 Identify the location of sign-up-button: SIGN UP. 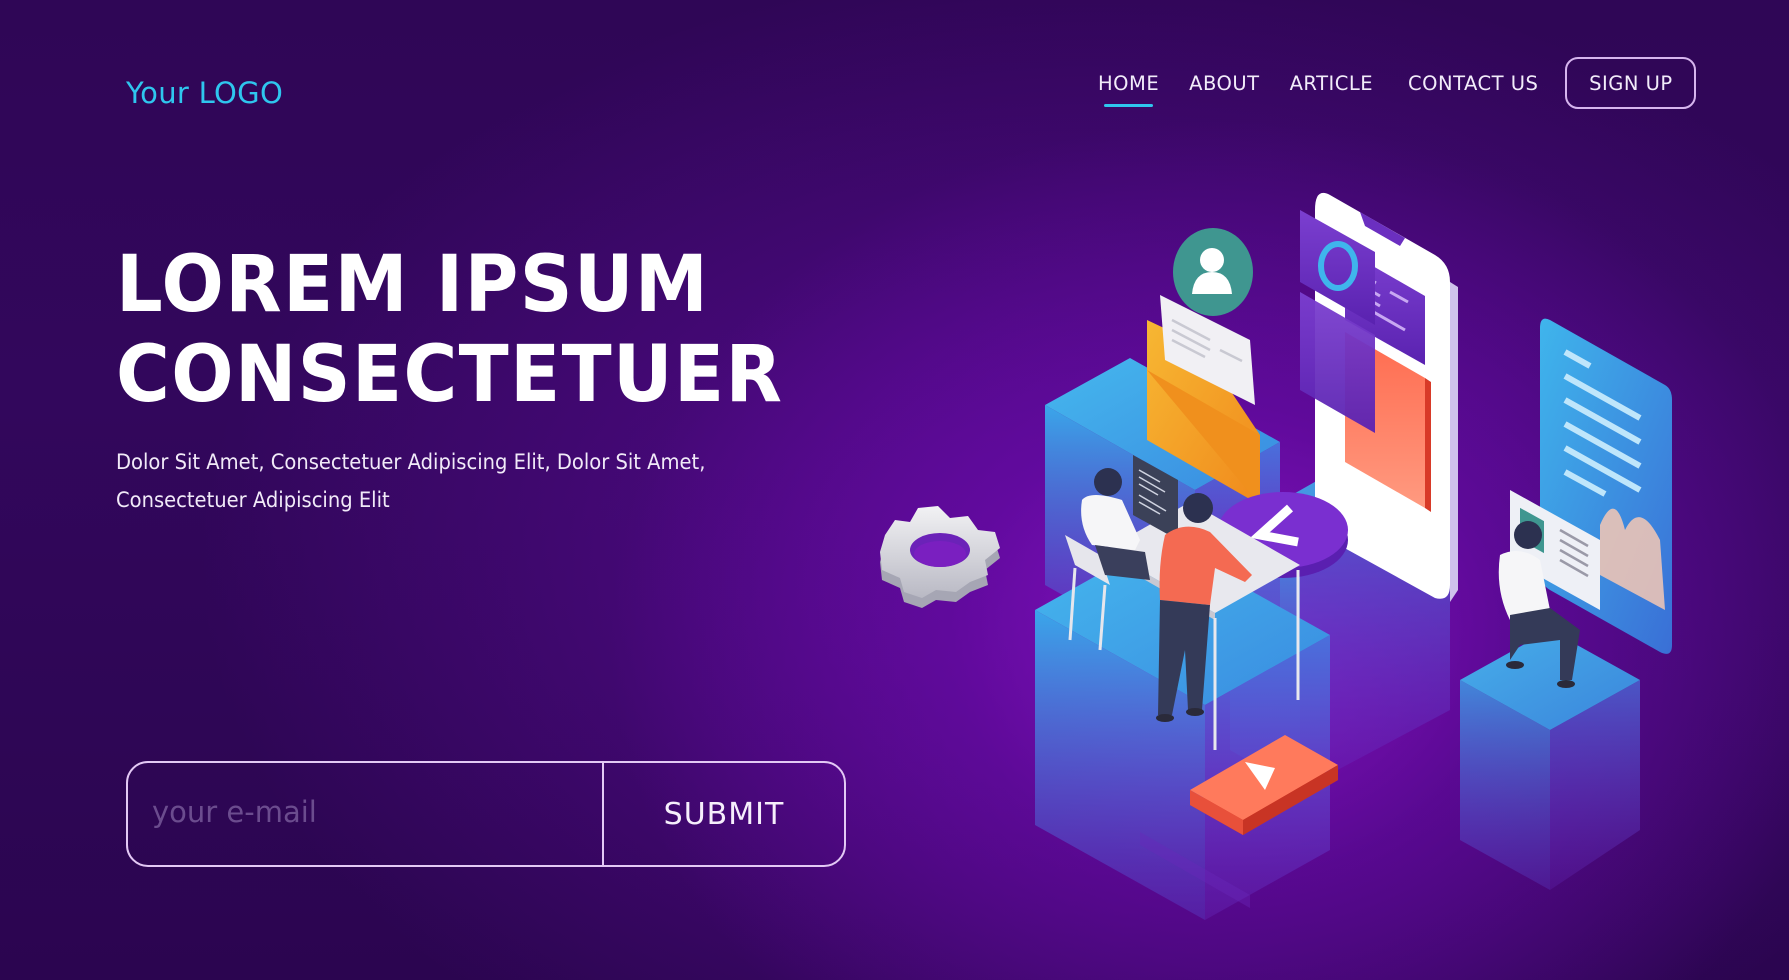
(1631, 83).